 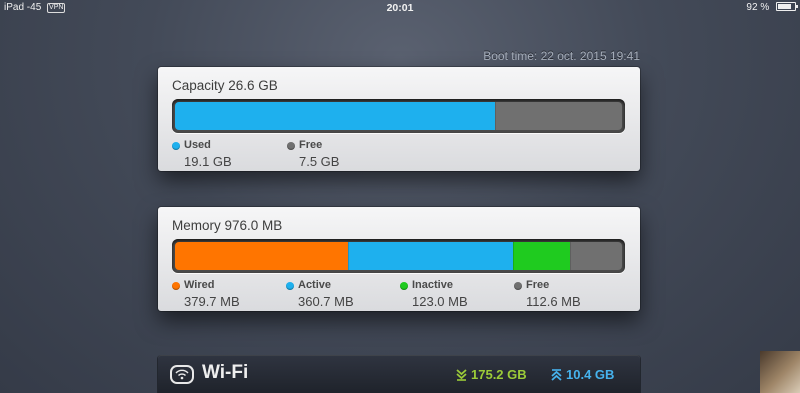 What do you see at coordinates (561, 56) in the screenshot?
I see `boot-time: Boot time: 22 oct. 2015 19:41` at bounding box center [561, 56].